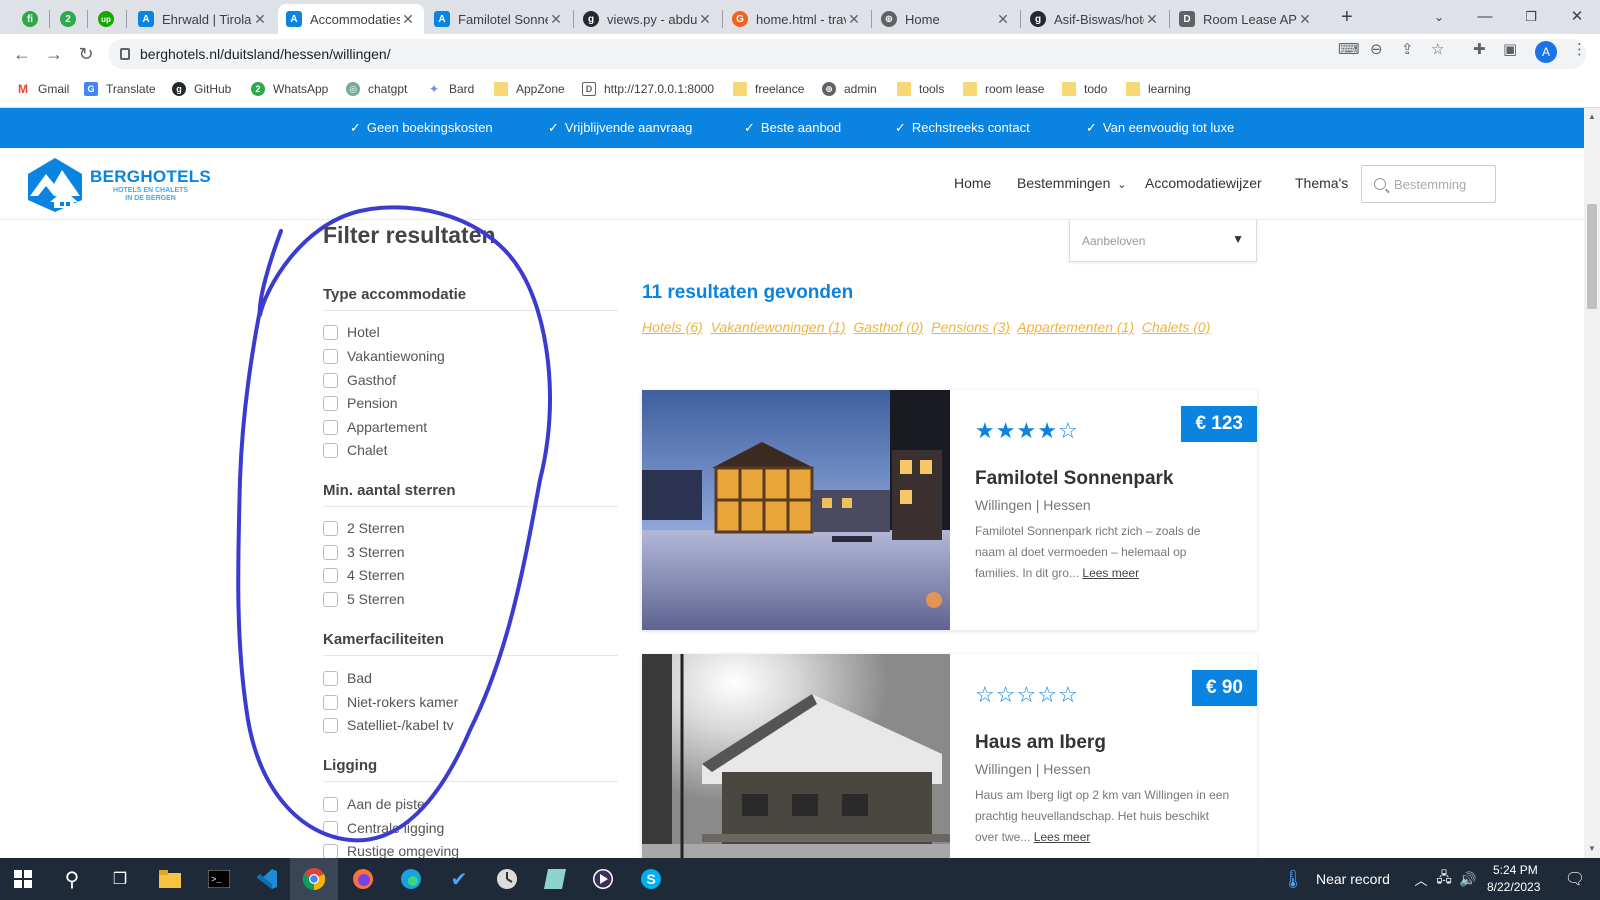  What do you see at coordinates (1592, 256) in the screenshot?
I see `scrollbar-thumb` at bounding box center [1592, 256].